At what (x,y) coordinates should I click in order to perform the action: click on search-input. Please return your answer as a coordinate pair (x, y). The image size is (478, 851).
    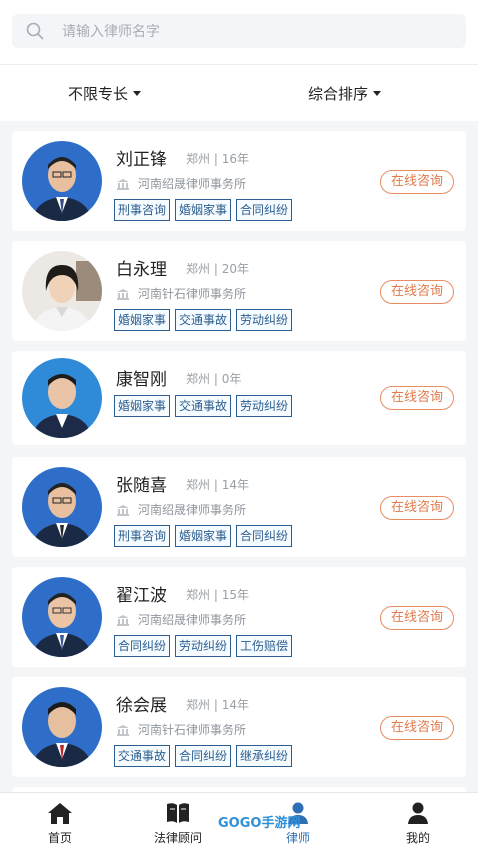
    Looking at the image, I should click on (257, 32).